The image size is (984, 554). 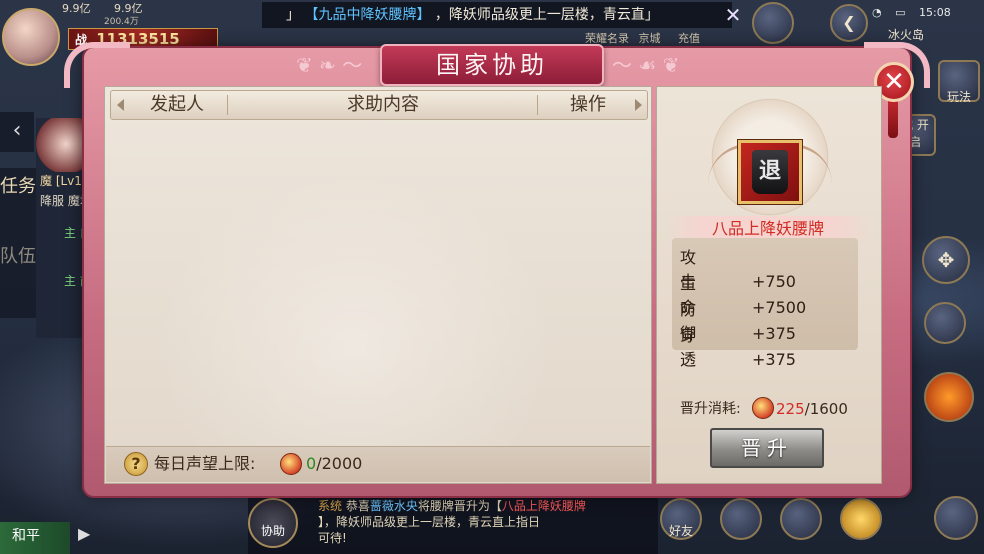 I want to click on pk-mode-button: 和平, so click(x=35, y=538).